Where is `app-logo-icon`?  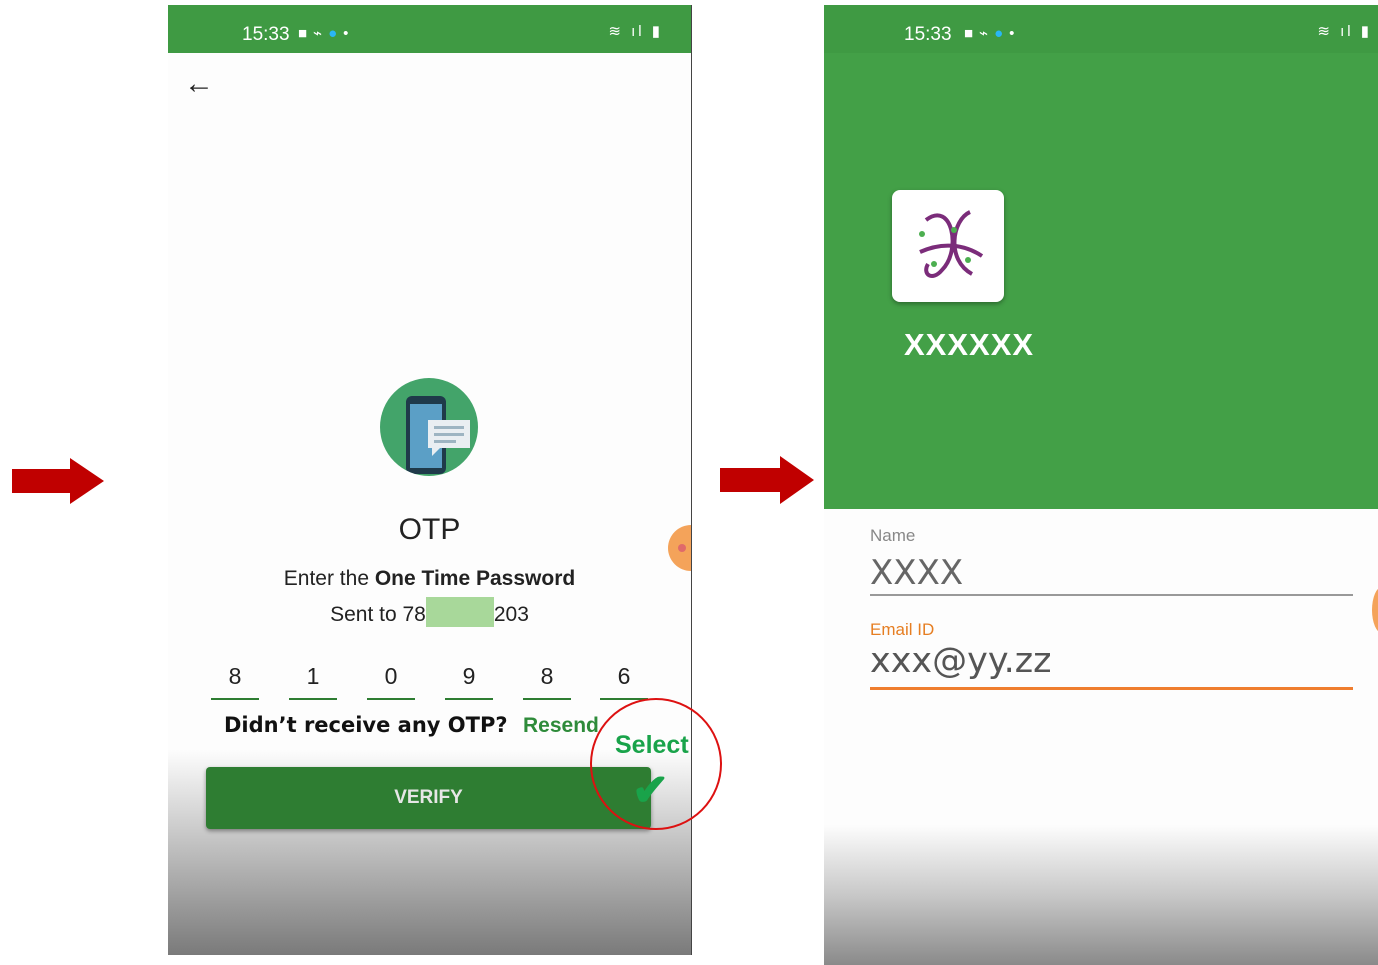
app-logo-icon is located at coordinates (948, 246).